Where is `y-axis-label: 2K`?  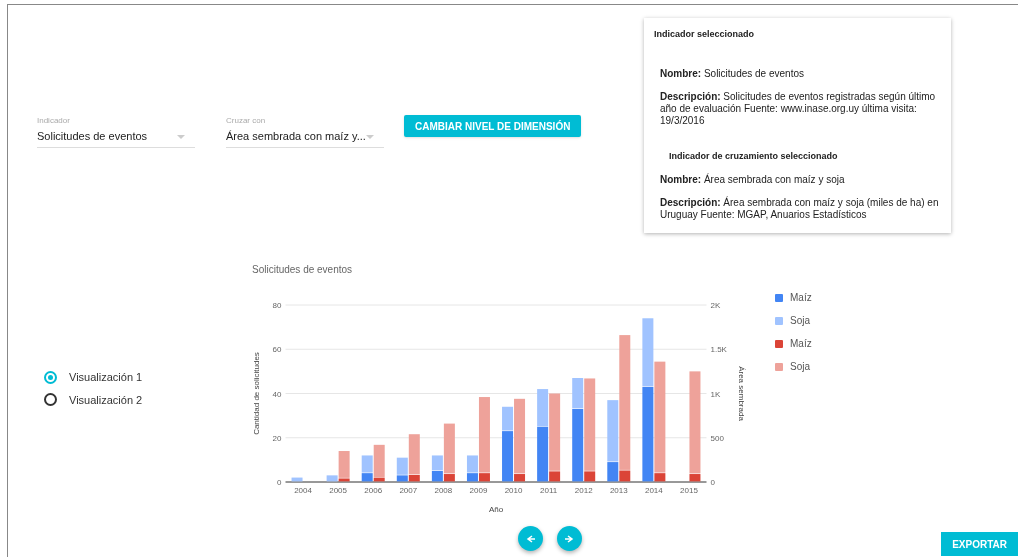
y-axis-label: 2K is located at coordinates (715, 305).